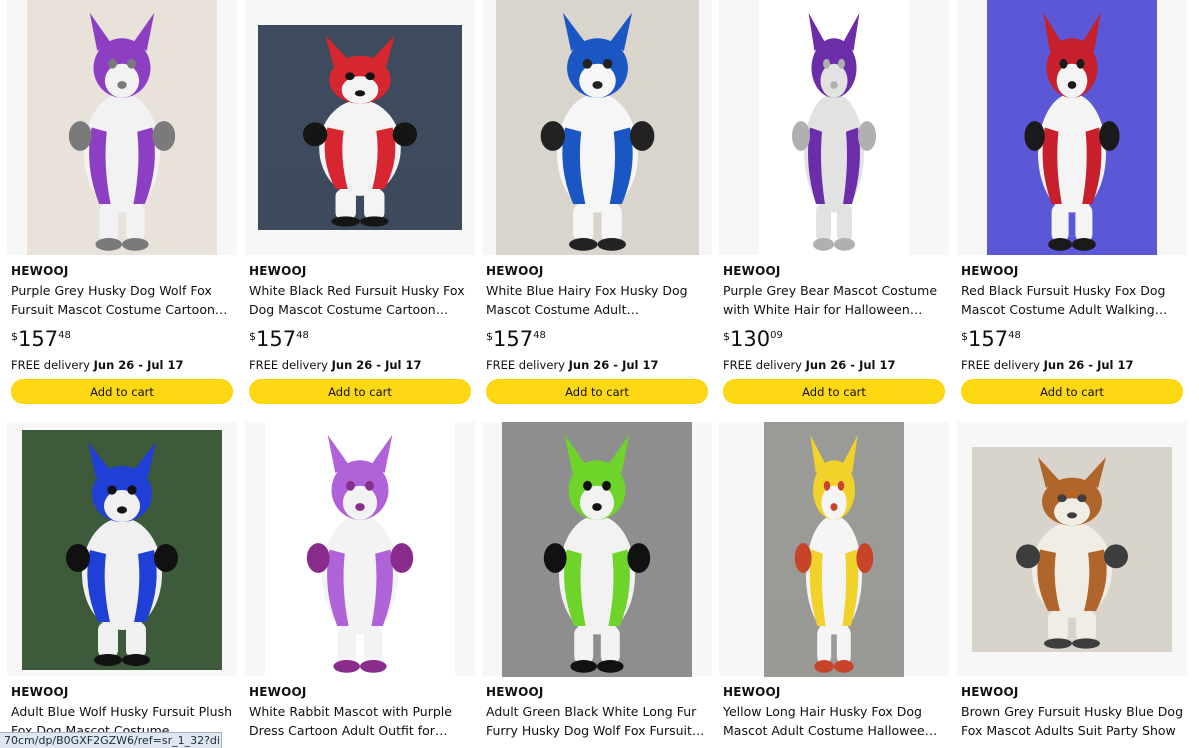 Image resolution: width=1199 pixels, height=748 pixels. I want to click on yellow-husky-fursuit-photo, so click(834, 549).